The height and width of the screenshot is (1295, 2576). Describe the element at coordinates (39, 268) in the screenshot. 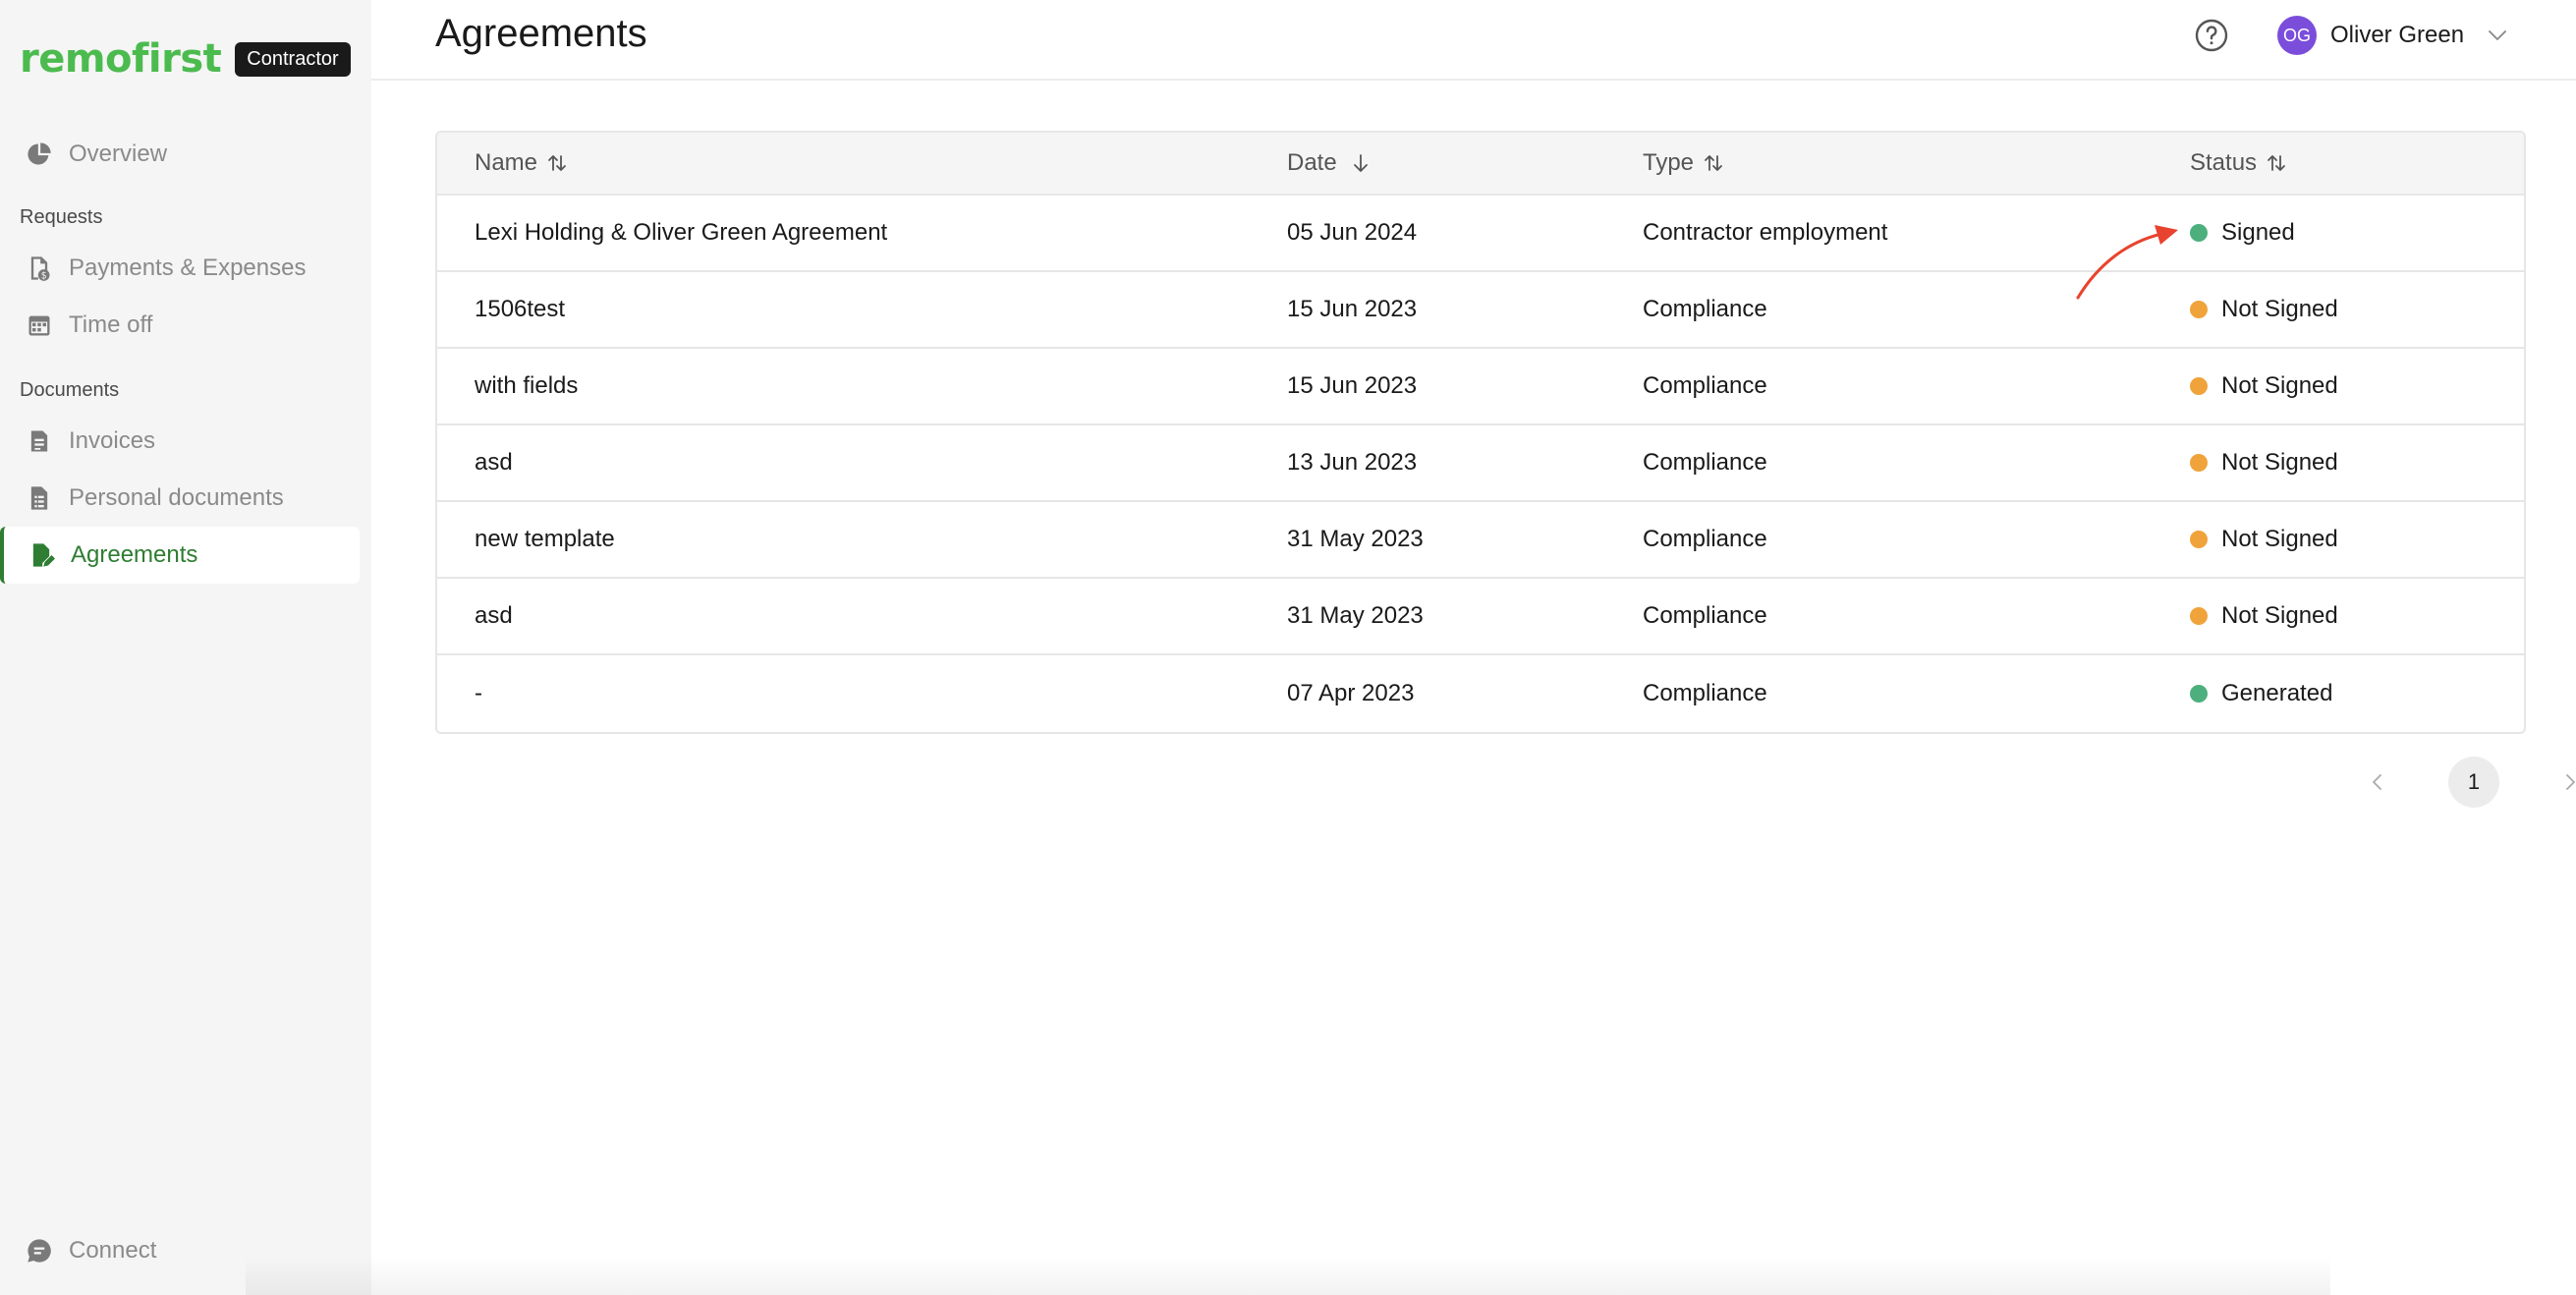

I see `payment-document-icon: $` at that location.